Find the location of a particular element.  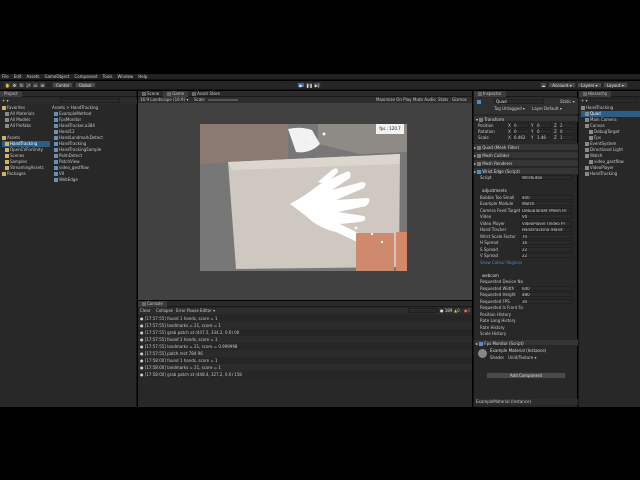

warning-count: ▲0 is located at coordinates (457, 311).